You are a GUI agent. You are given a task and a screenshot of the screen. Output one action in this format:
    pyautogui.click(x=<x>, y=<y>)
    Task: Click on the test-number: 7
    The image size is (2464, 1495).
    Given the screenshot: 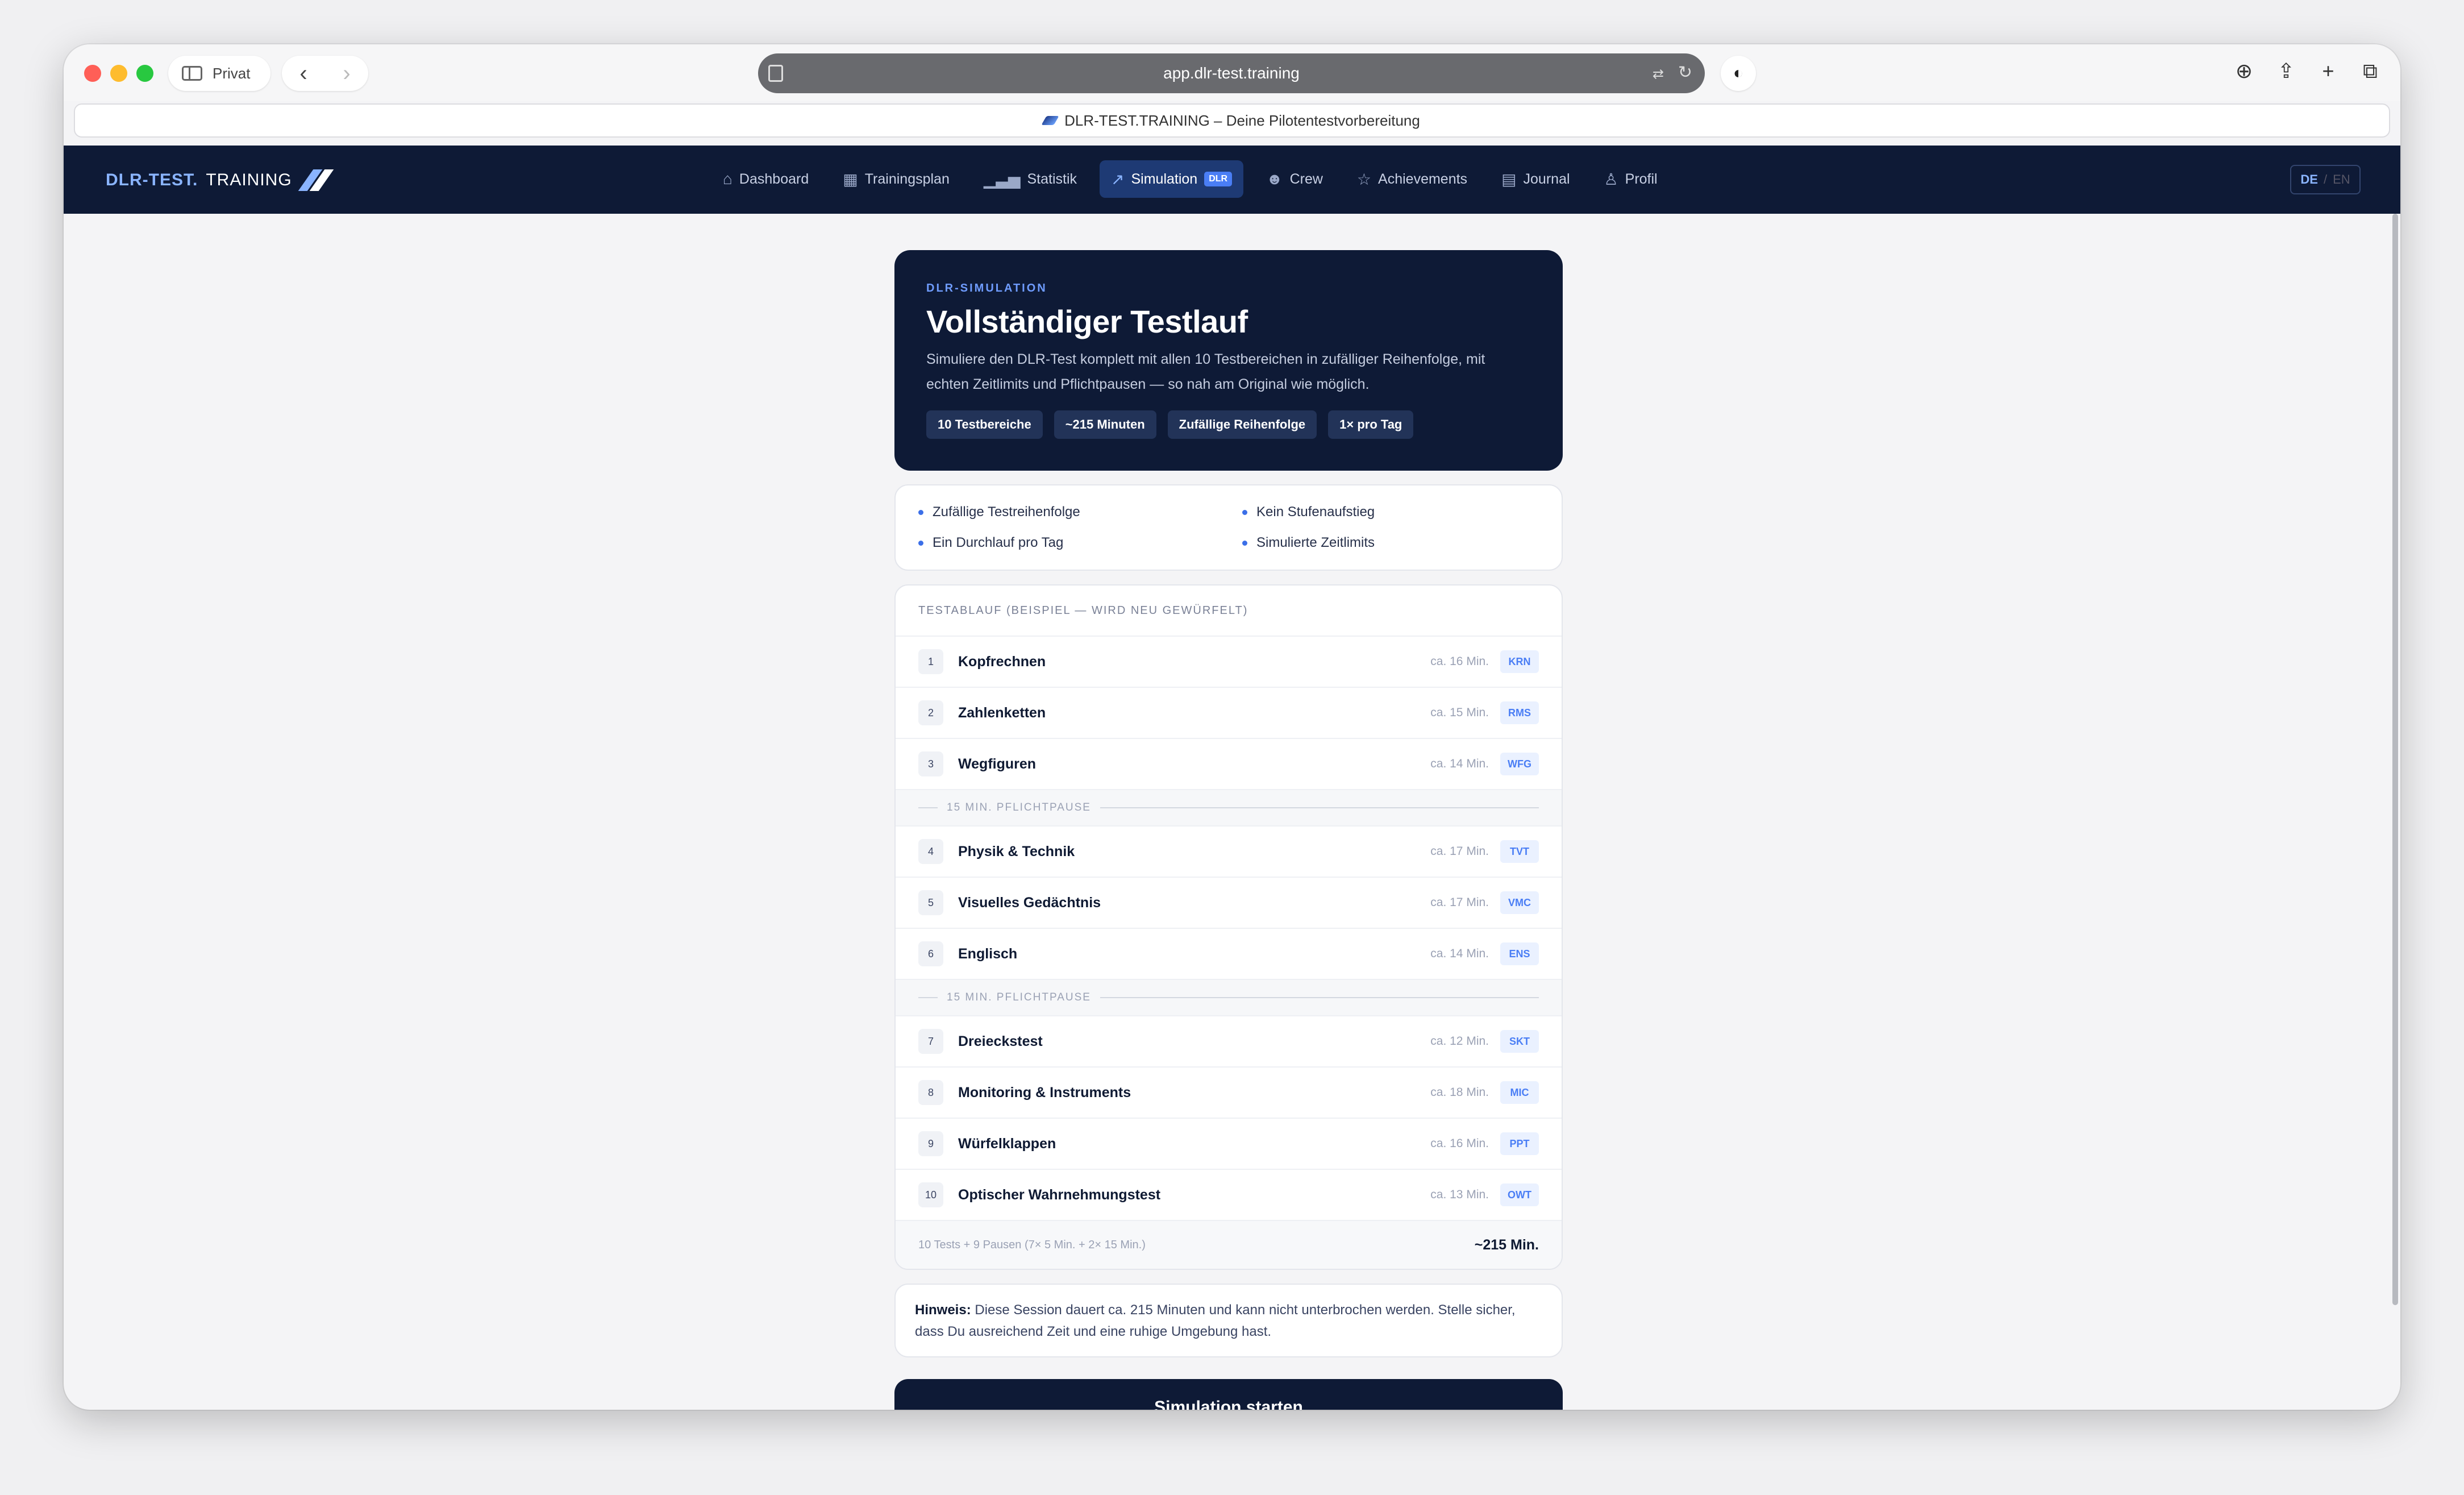 What is the action you would take?
    pyautogui.click(x=930, y=1041)
    